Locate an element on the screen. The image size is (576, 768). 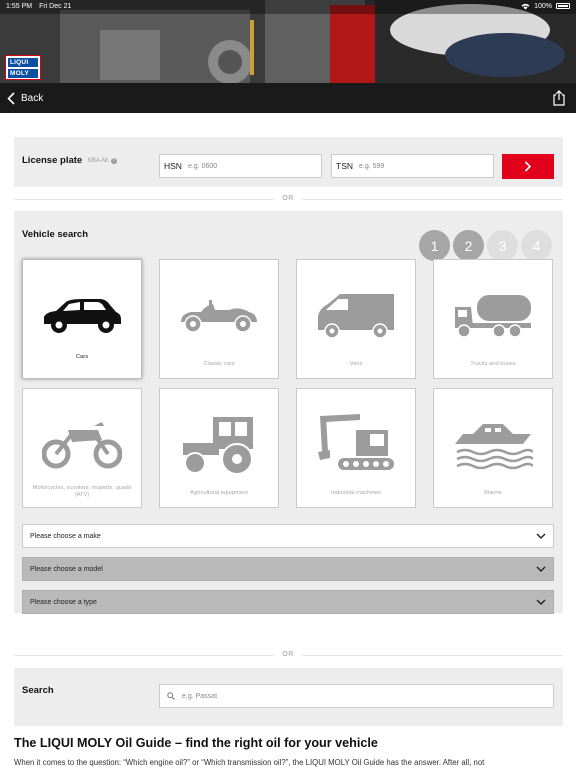
engine-photo is located at coordinates (288, 41).